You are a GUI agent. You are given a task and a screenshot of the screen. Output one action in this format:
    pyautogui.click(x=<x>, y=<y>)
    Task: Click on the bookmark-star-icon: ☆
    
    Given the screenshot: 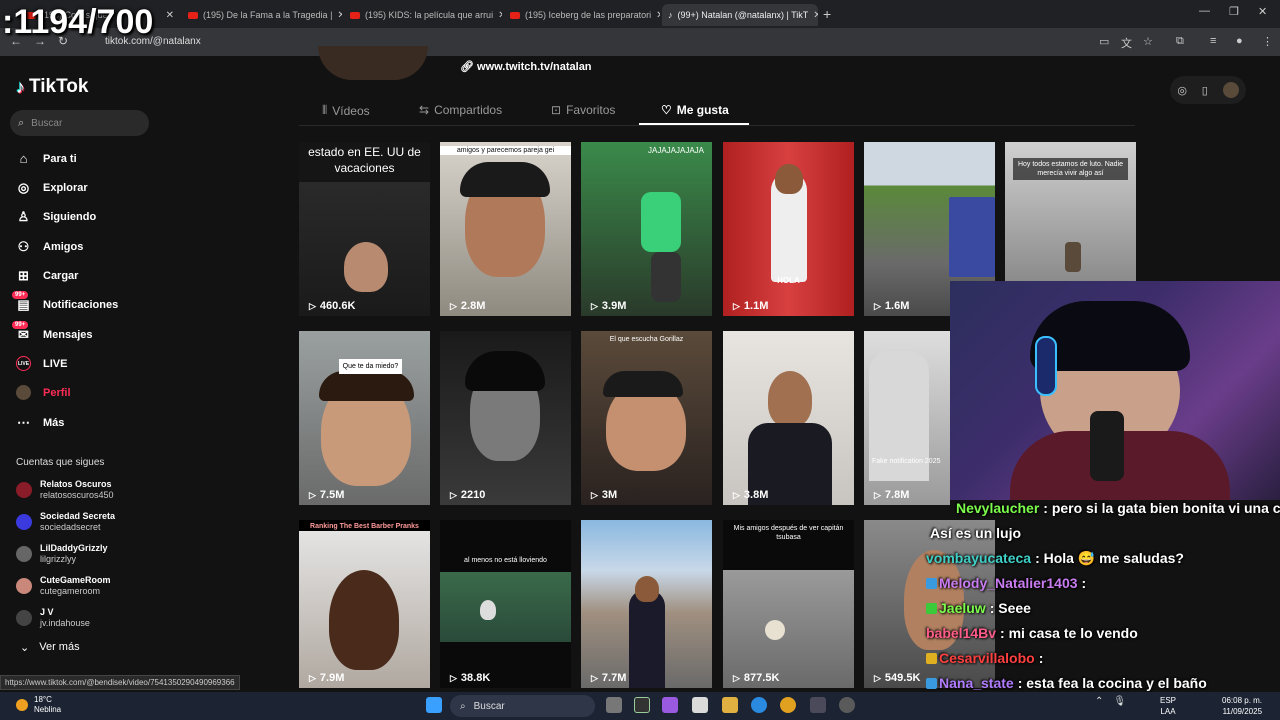 What is the action you would take?
    pyautogui.click(x=1148, y=41)
    